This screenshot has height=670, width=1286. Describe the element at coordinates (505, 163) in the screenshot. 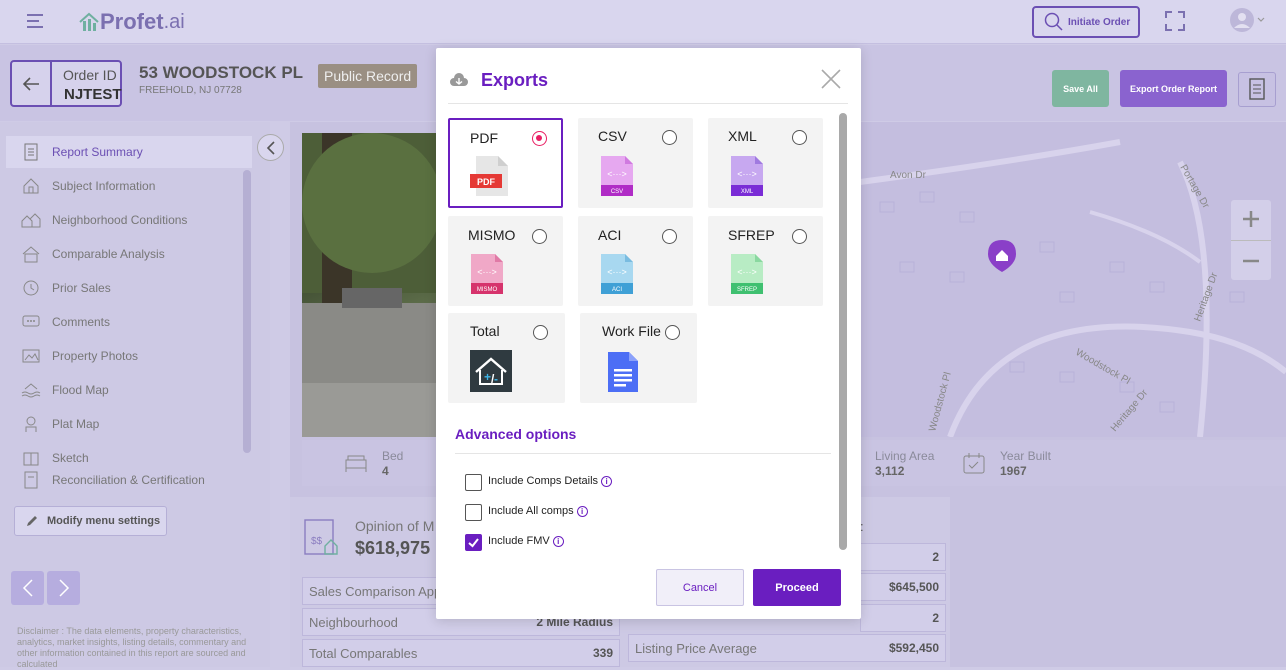

I see `format-card-pdf: PDF PDF` at that location.